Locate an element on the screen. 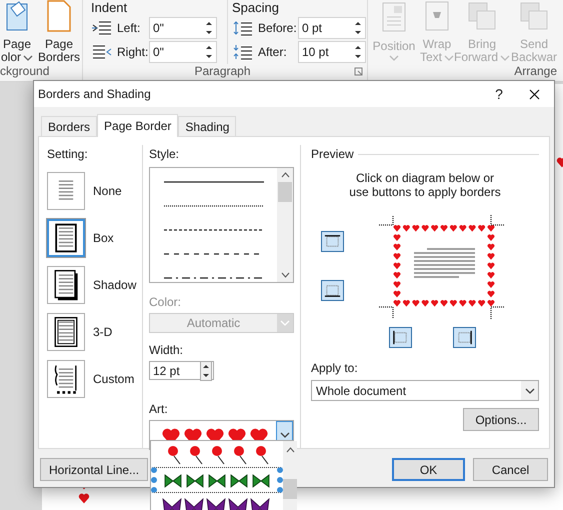 The image size is (563, 510). field-label: Apply to: is located at coordinates (335, 368).